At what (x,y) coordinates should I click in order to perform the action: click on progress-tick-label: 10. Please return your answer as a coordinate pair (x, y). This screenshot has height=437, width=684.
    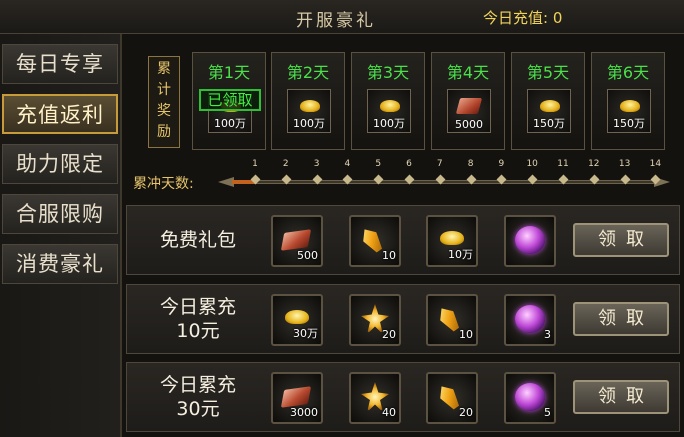
    Looking at the image, I should click on (532, 164).